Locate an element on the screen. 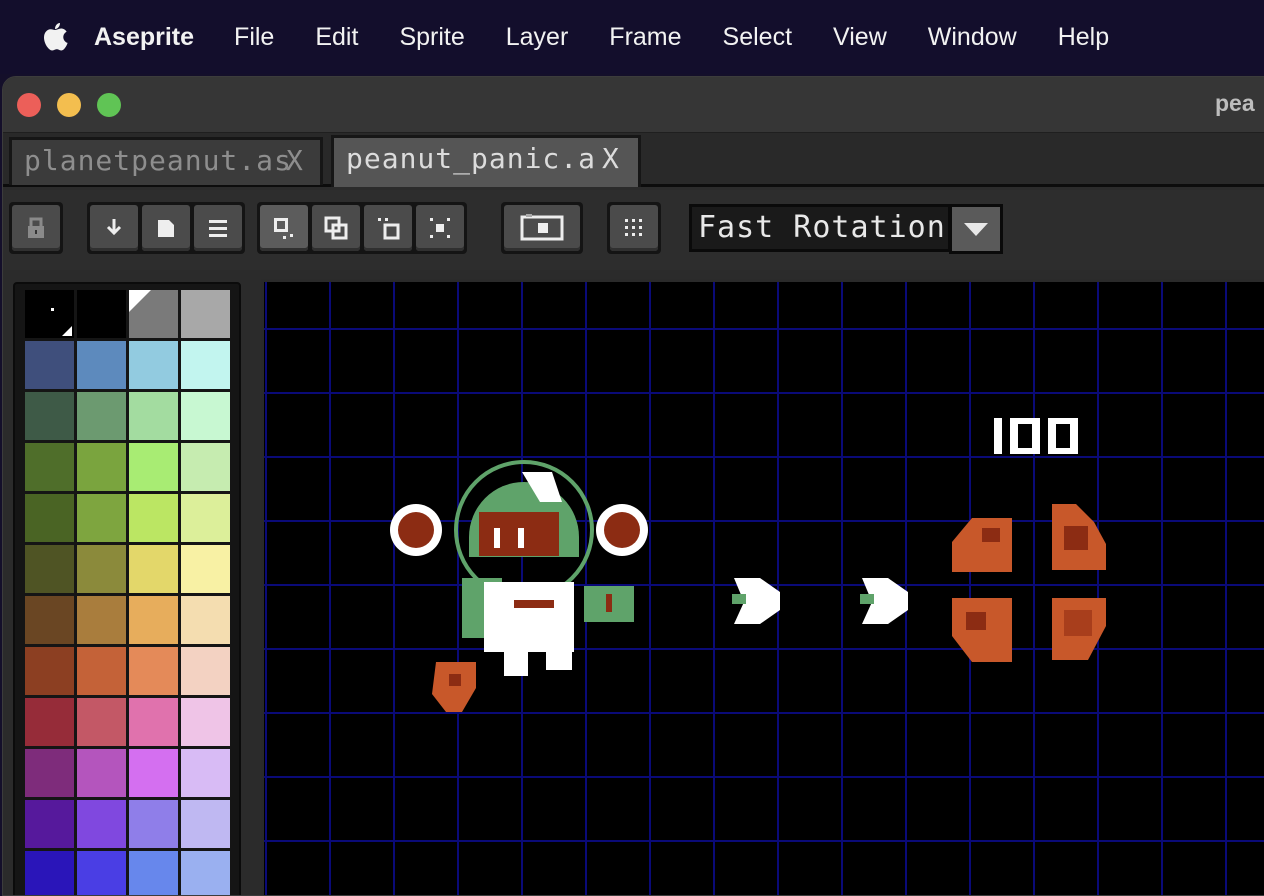  title-bar: pea is located at coordinates (633, 105).